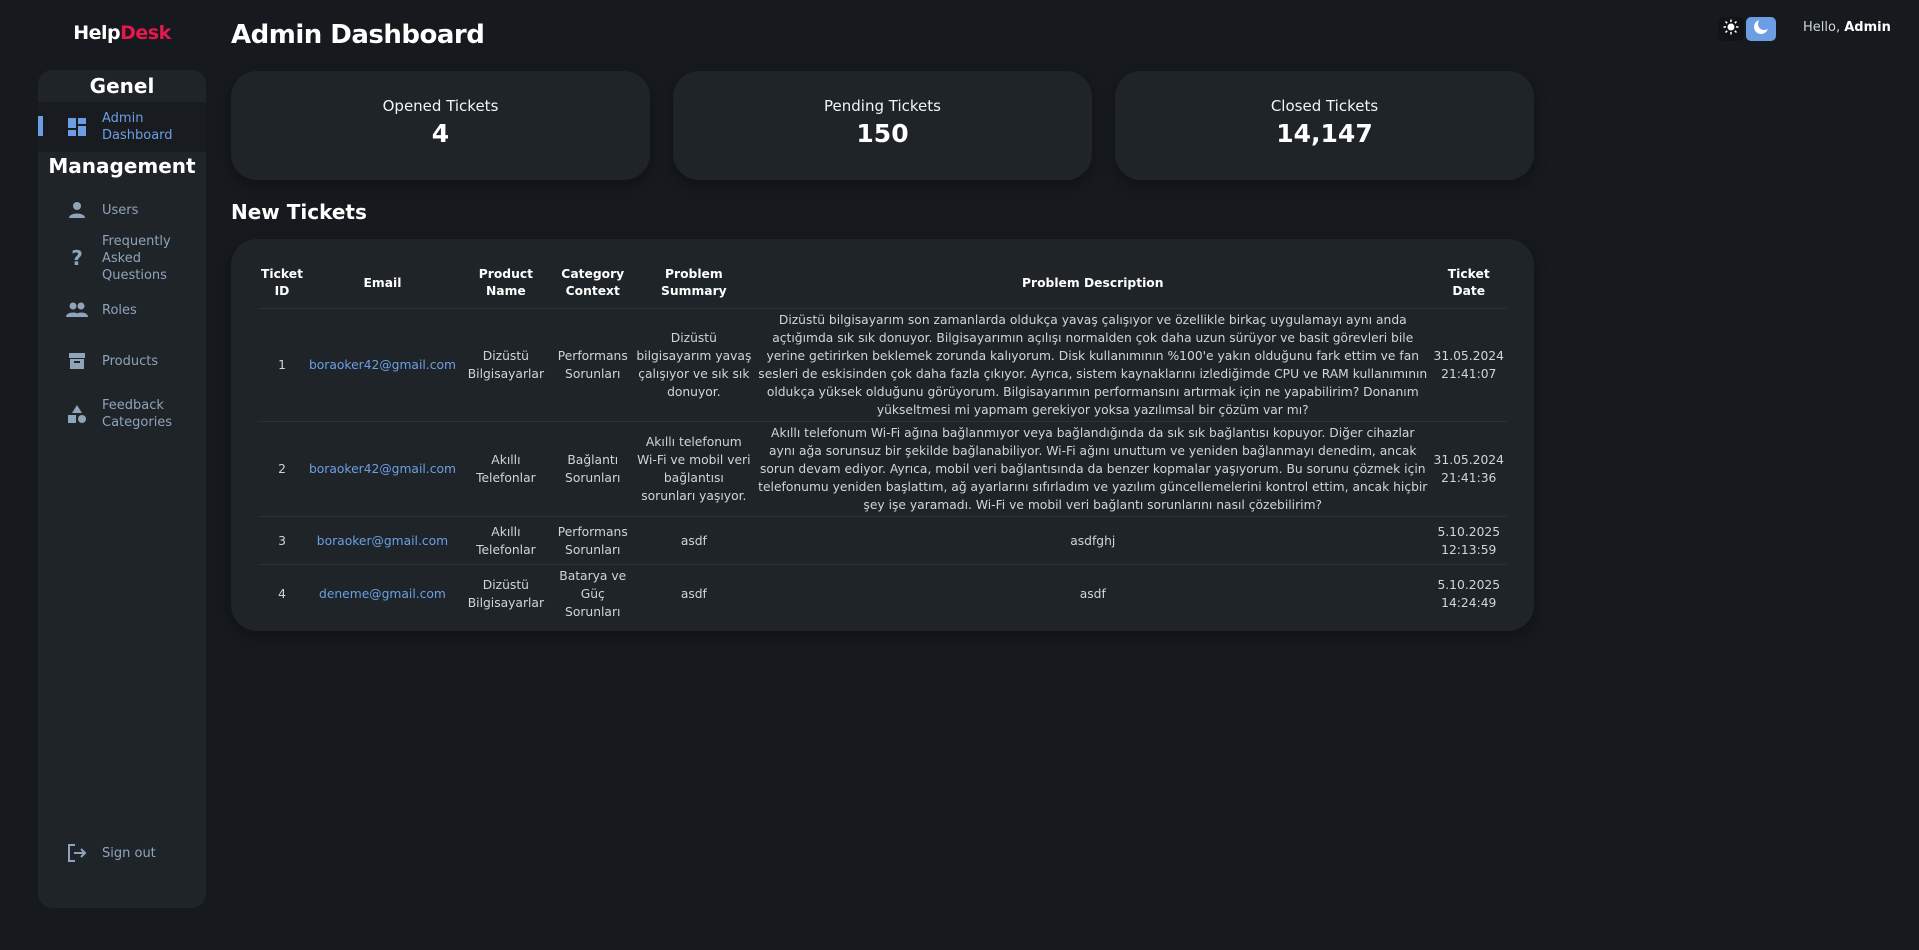 Image resolution: width=1919 pixels, height=950 pixels. Describe the element at coordinates (1468, 593) in the screenshot. I see `ticket-date: 5.10.2025 14:24:49` at that location.